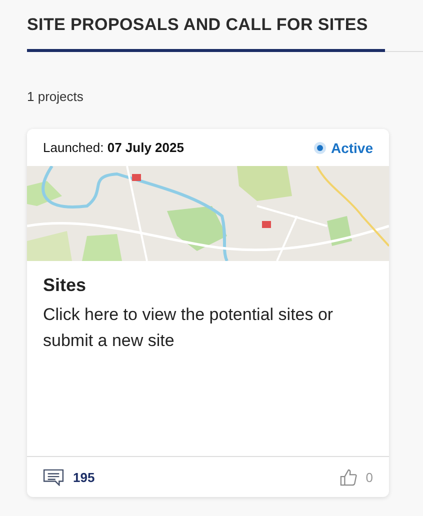  I want to click on status-label: Active, so click(351, 148).